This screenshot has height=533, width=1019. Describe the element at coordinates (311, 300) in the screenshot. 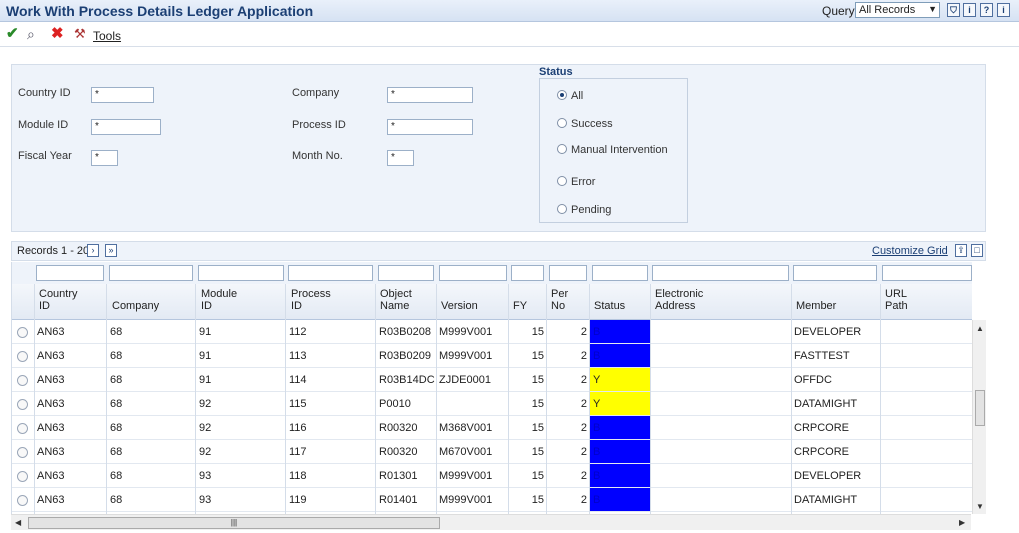

I see `col-header-process-id: Process ID` at that location.